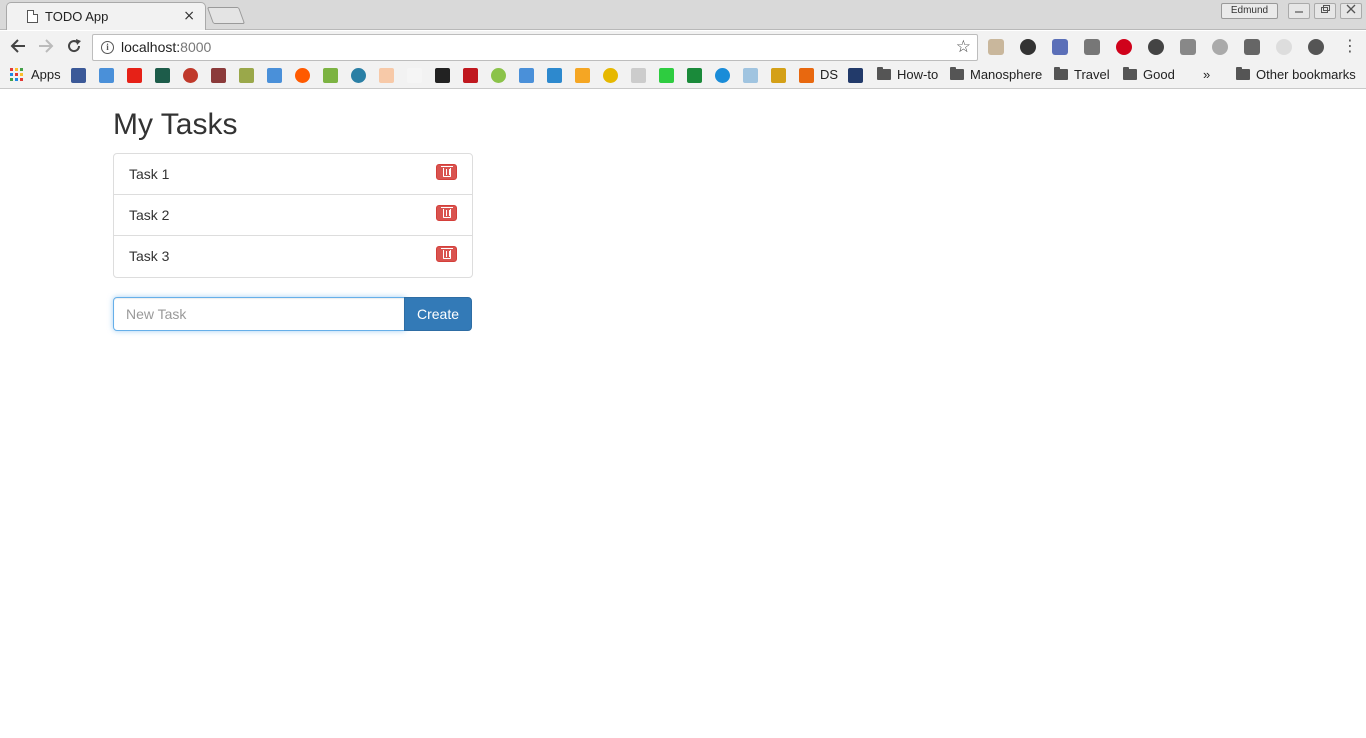 The image size is (1366, 738). I want to click on spy-icon, so click(1188, 47).